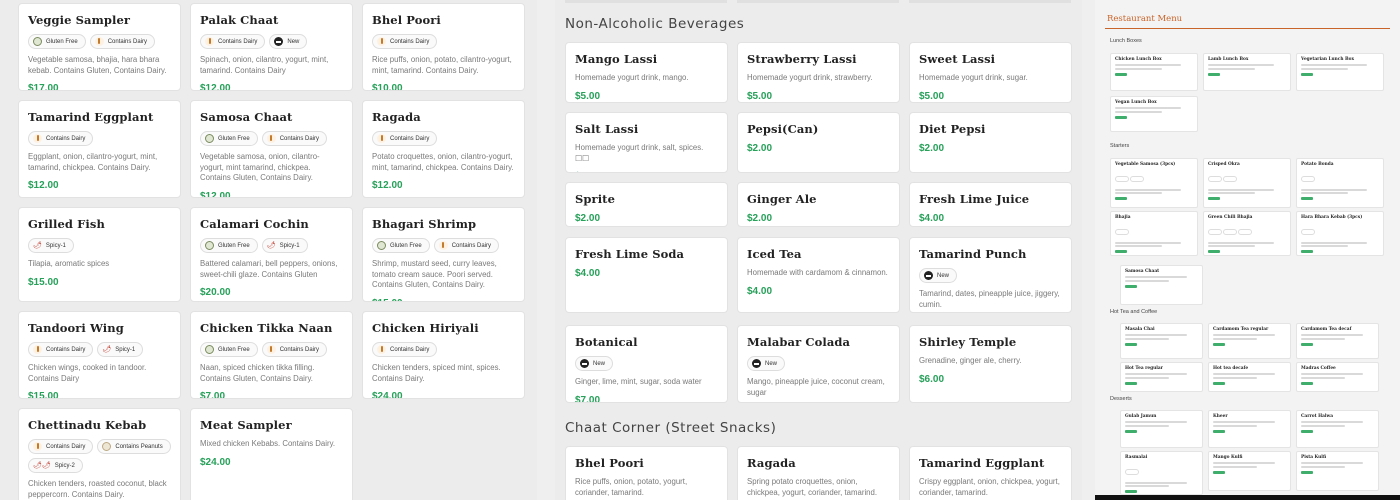  Describe the element at coordinates (213, 395) in the screenshot. I see `item-price: $7.00` at that location.